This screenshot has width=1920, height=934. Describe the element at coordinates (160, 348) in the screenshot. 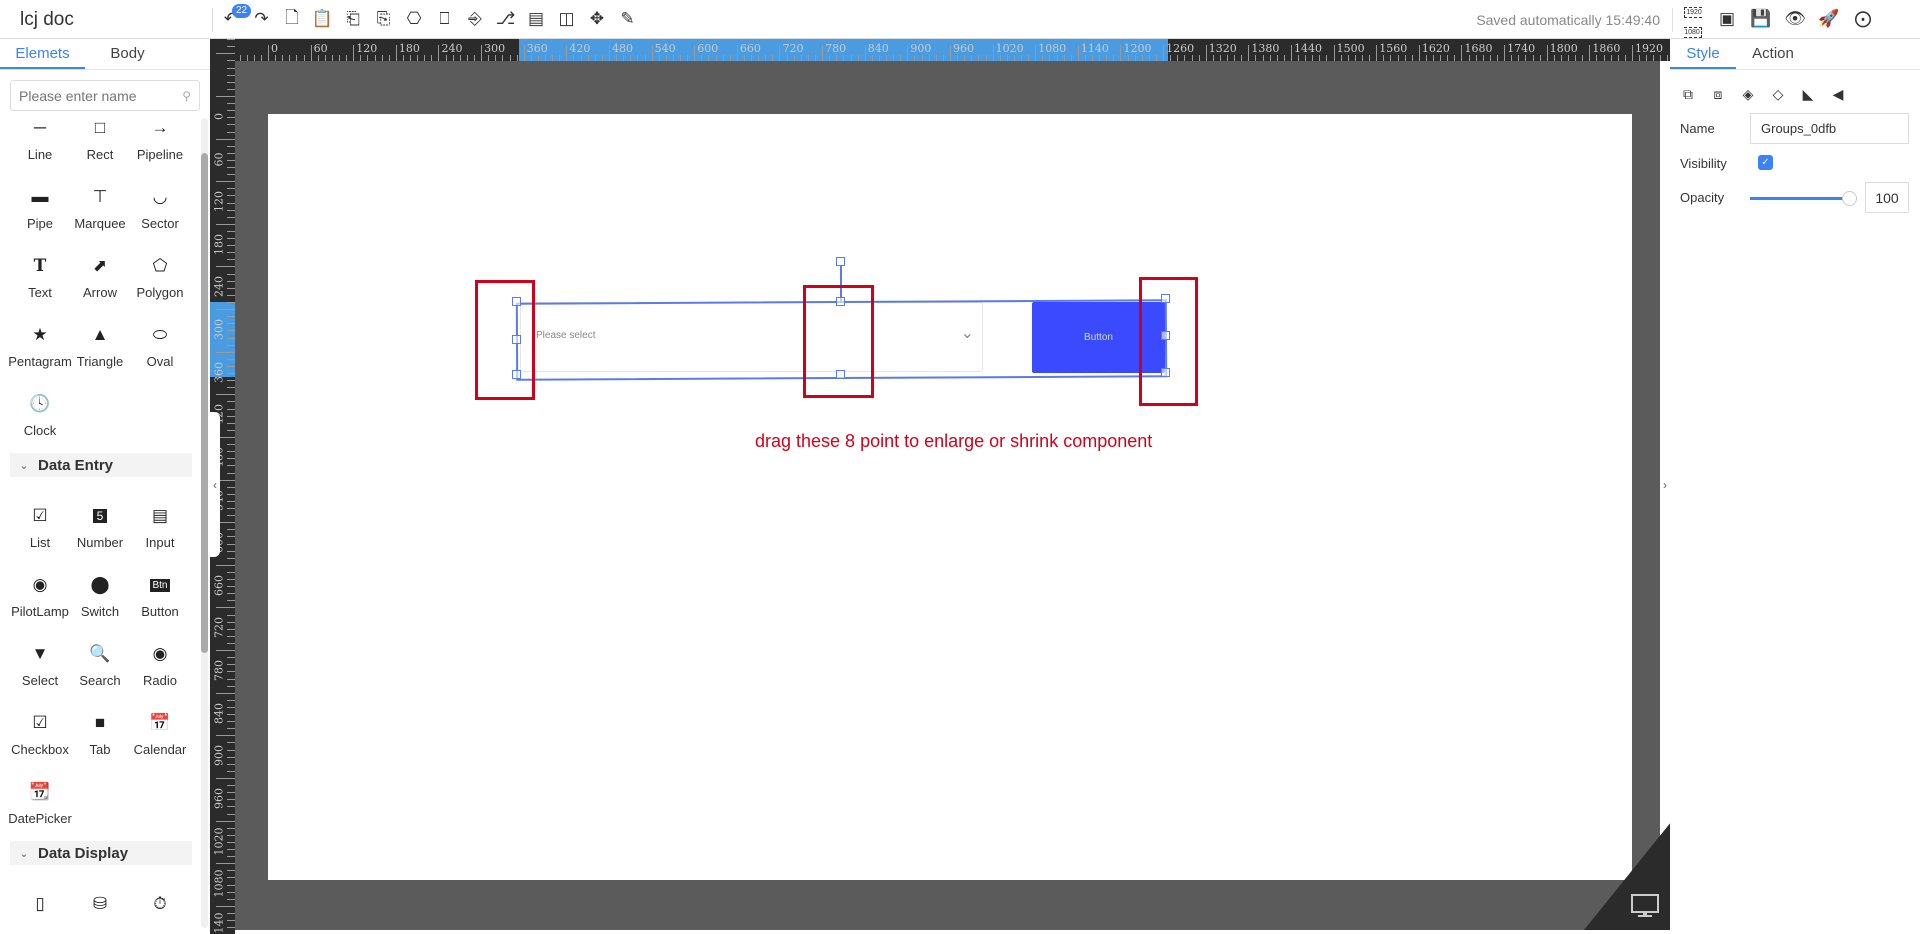

I see `element-item: ⬭ Oval` at that location.